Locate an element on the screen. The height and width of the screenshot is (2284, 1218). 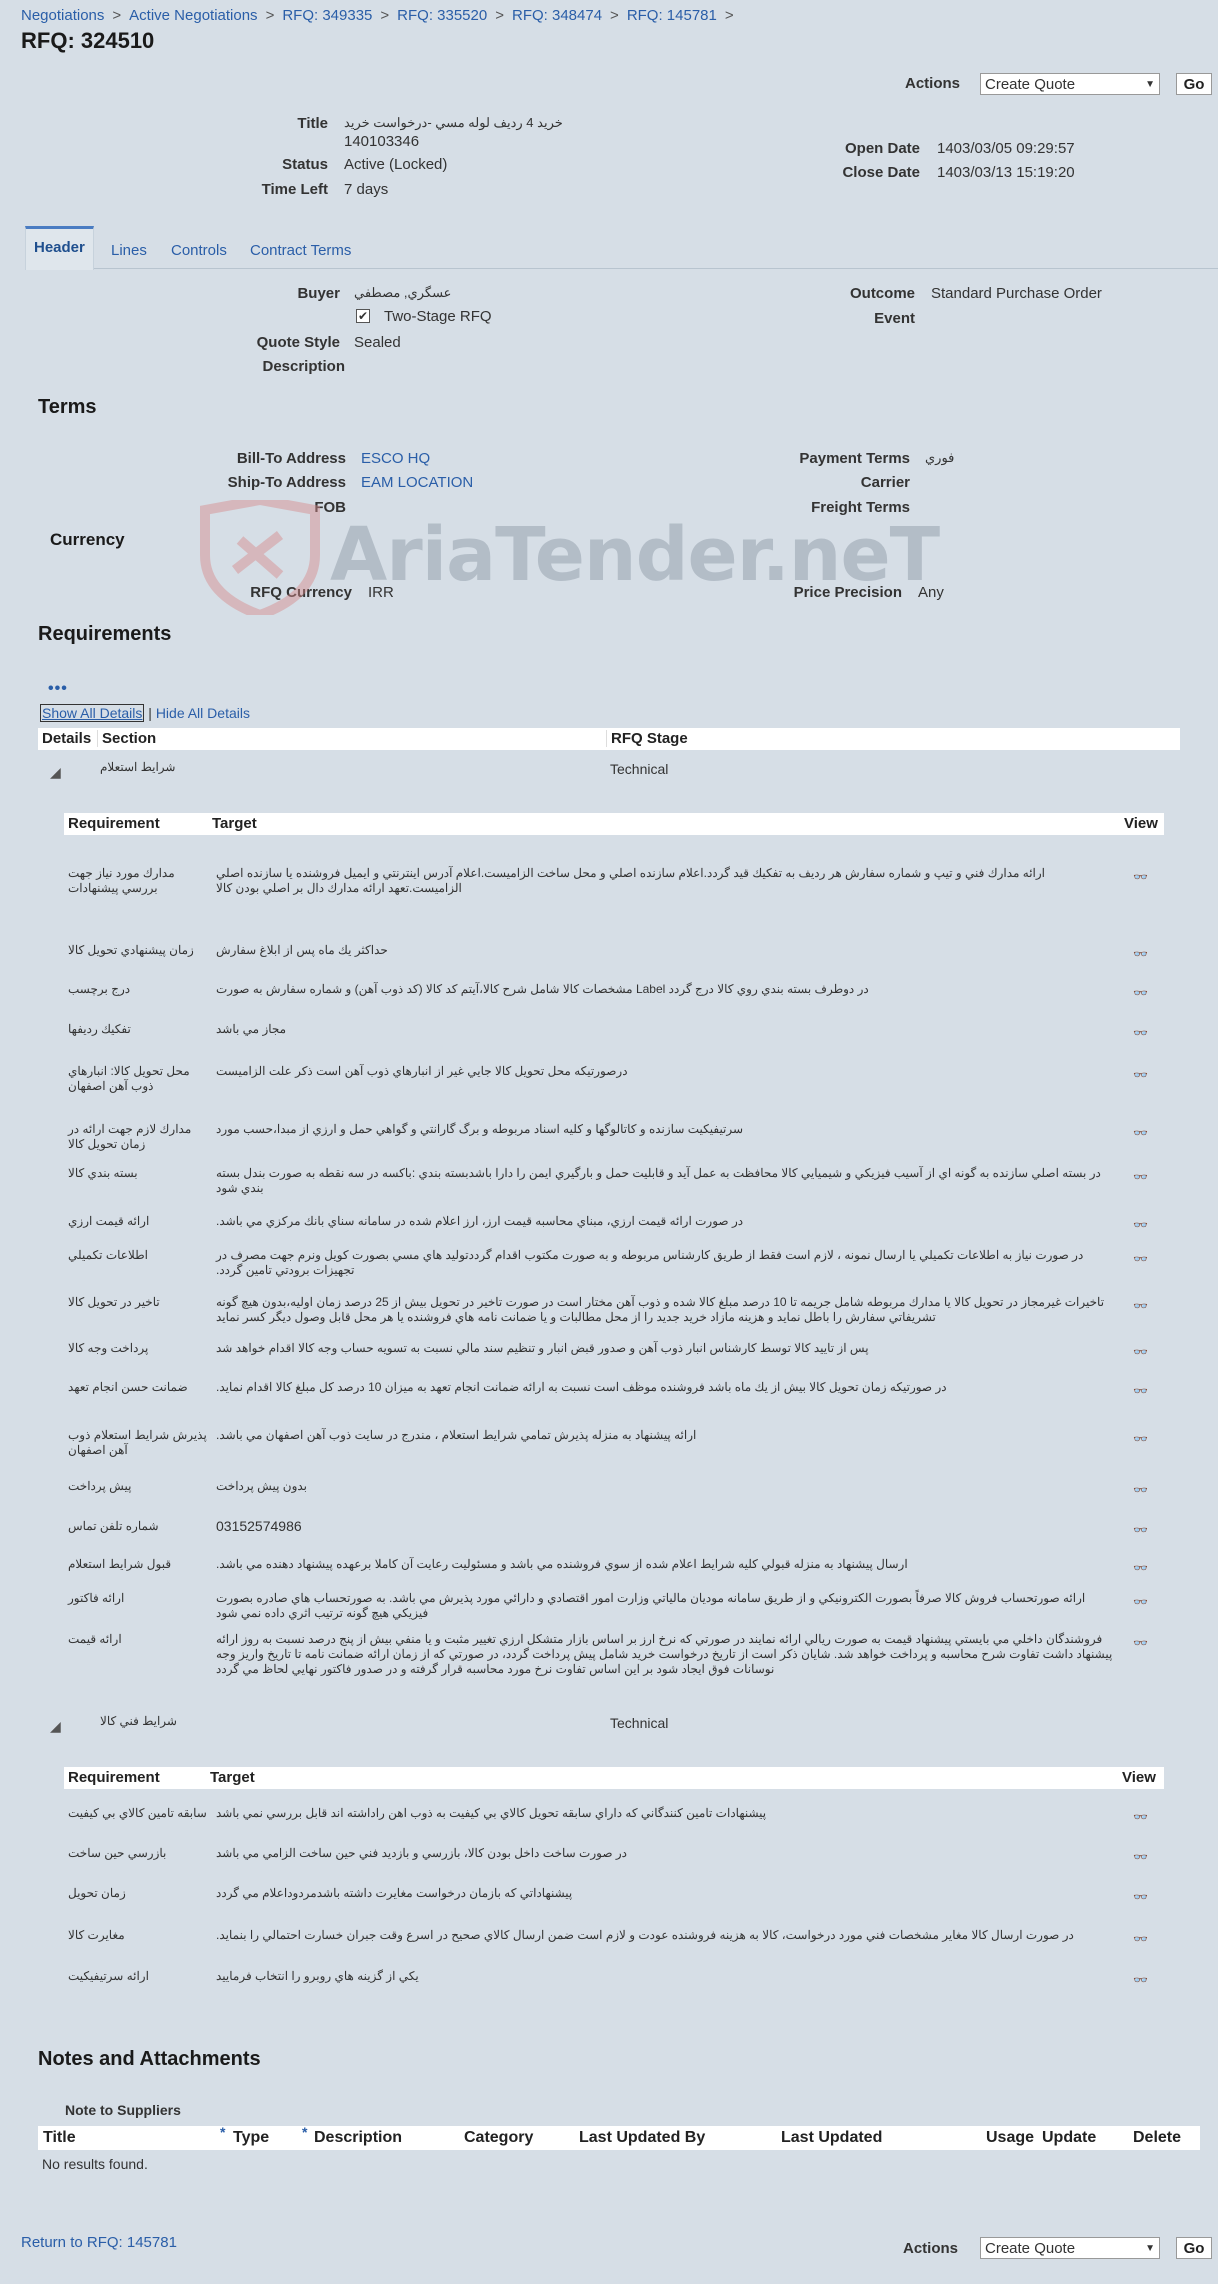
breadcrumb-rfq-348474: RFQ: 348474 is located at coordinates (557, 15).